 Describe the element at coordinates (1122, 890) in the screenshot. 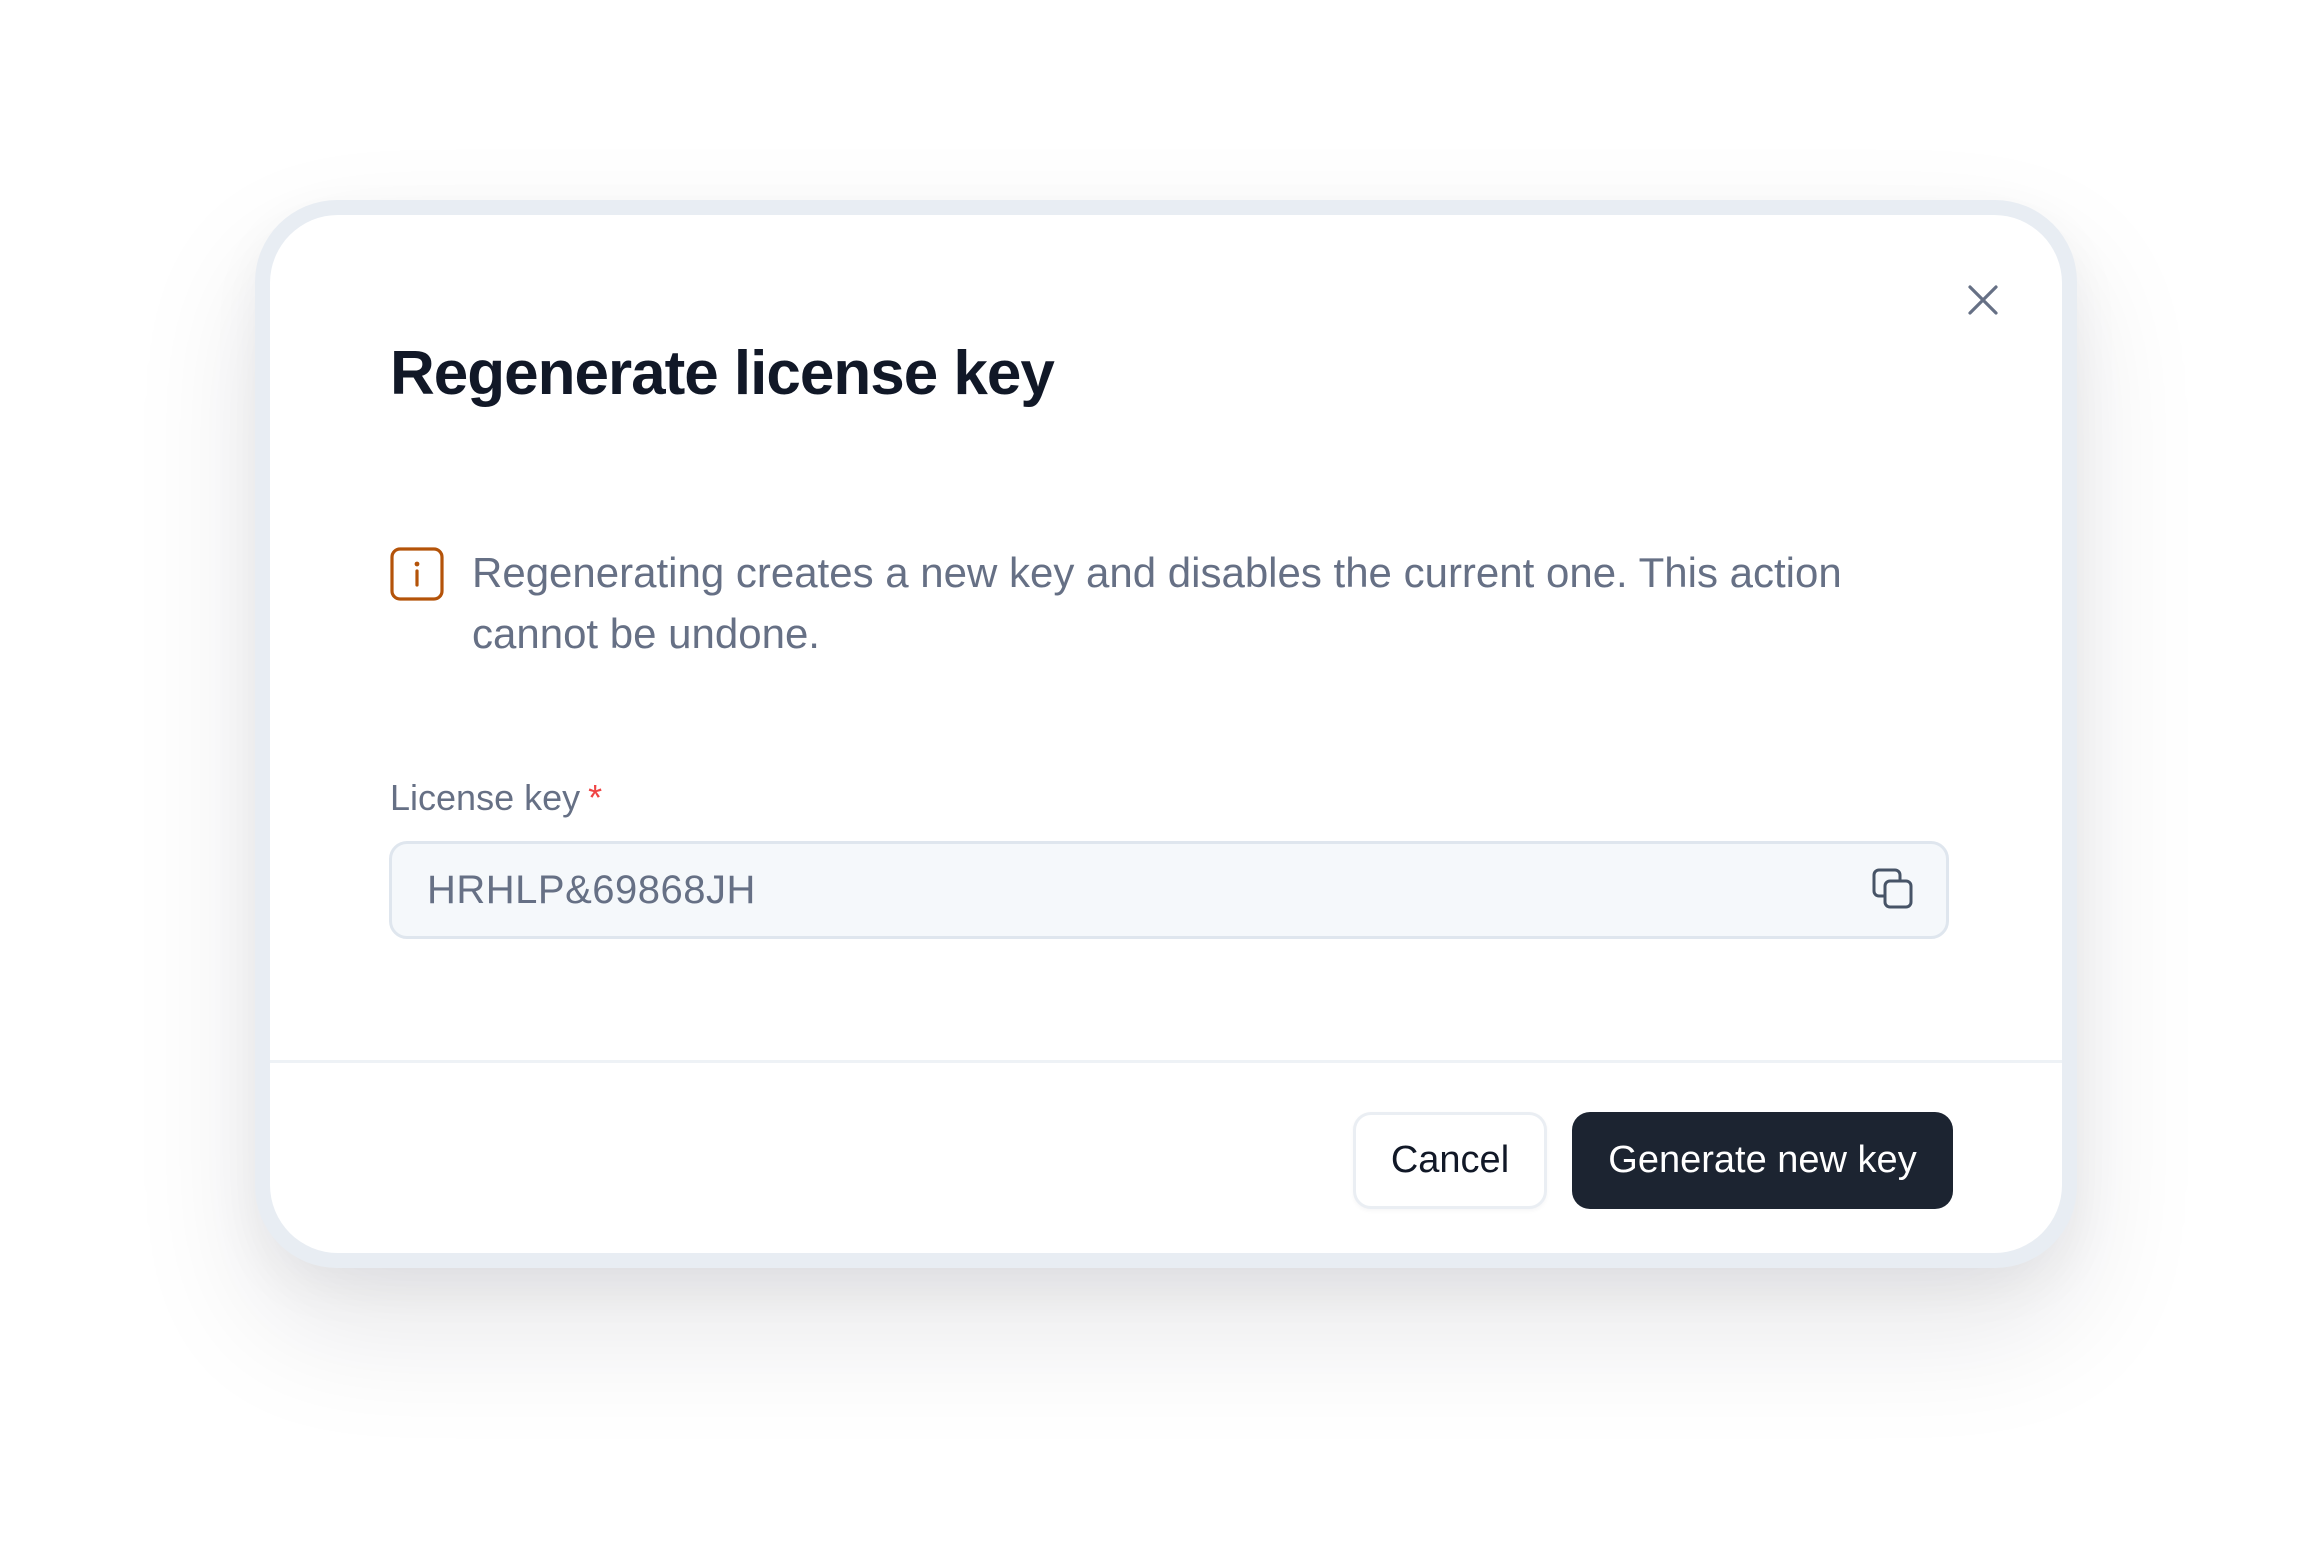

I see `license-key-input` at that location.